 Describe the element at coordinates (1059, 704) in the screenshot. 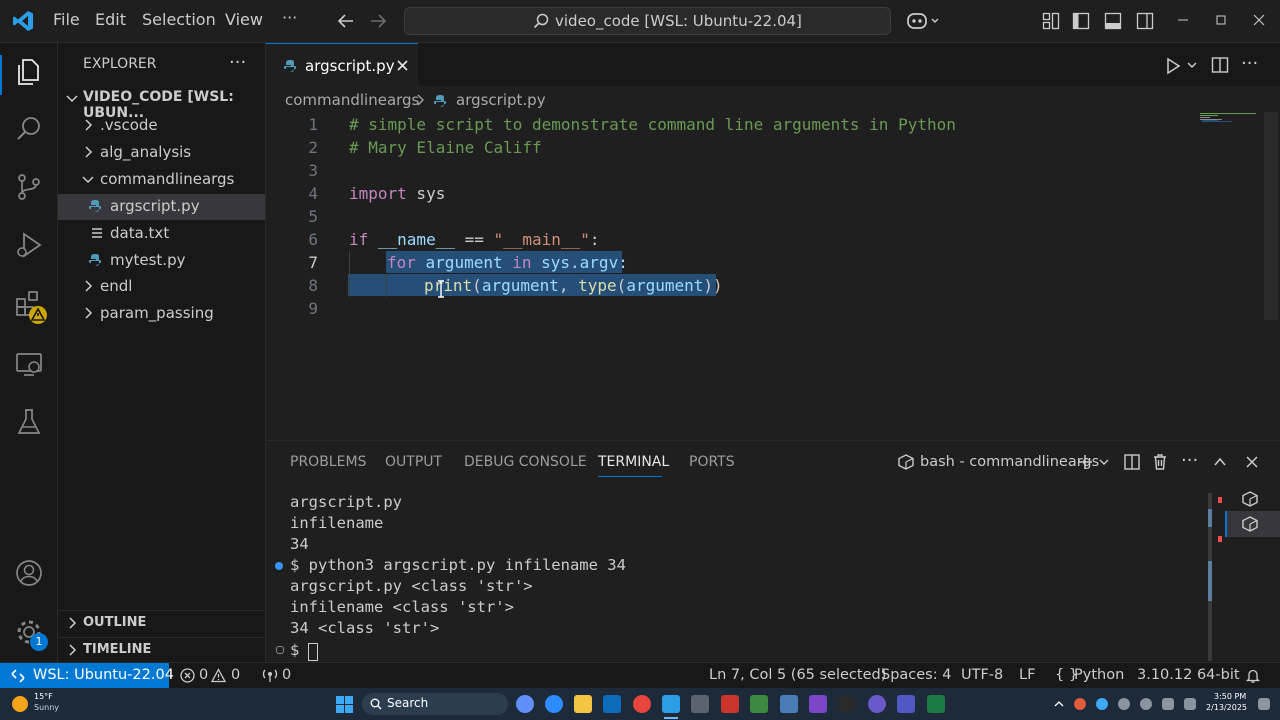

I see `chevron-up-icon` at that location.